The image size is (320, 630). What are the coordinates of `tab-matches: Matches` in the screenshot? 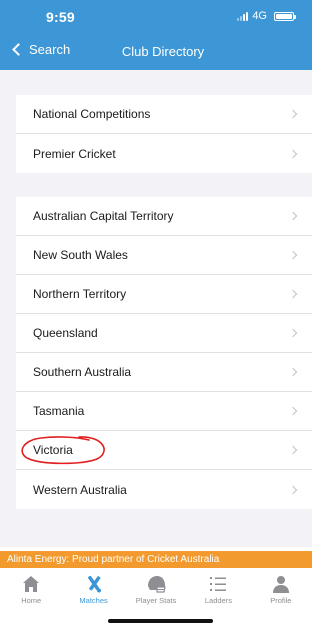 It's located at (93, 588).